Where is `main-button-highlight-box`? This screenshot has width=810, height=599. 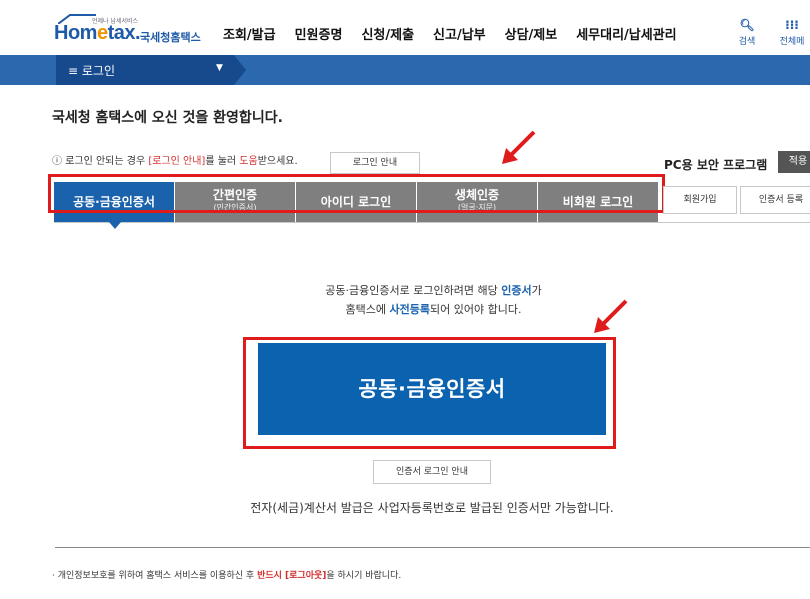
main-button-highlight-box is located at coordinates (429, 393).